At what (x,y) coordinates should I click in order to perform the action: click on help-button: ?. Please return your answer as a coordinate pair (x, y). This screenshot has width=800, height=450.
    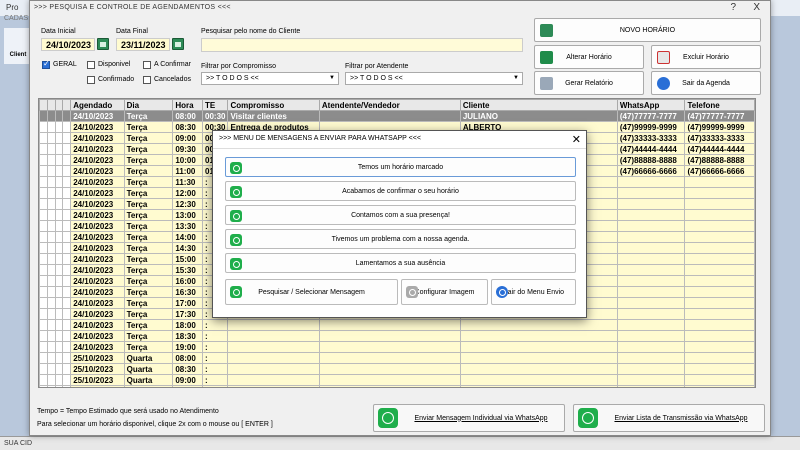
    Looking at the image, I should click on (733, 7).